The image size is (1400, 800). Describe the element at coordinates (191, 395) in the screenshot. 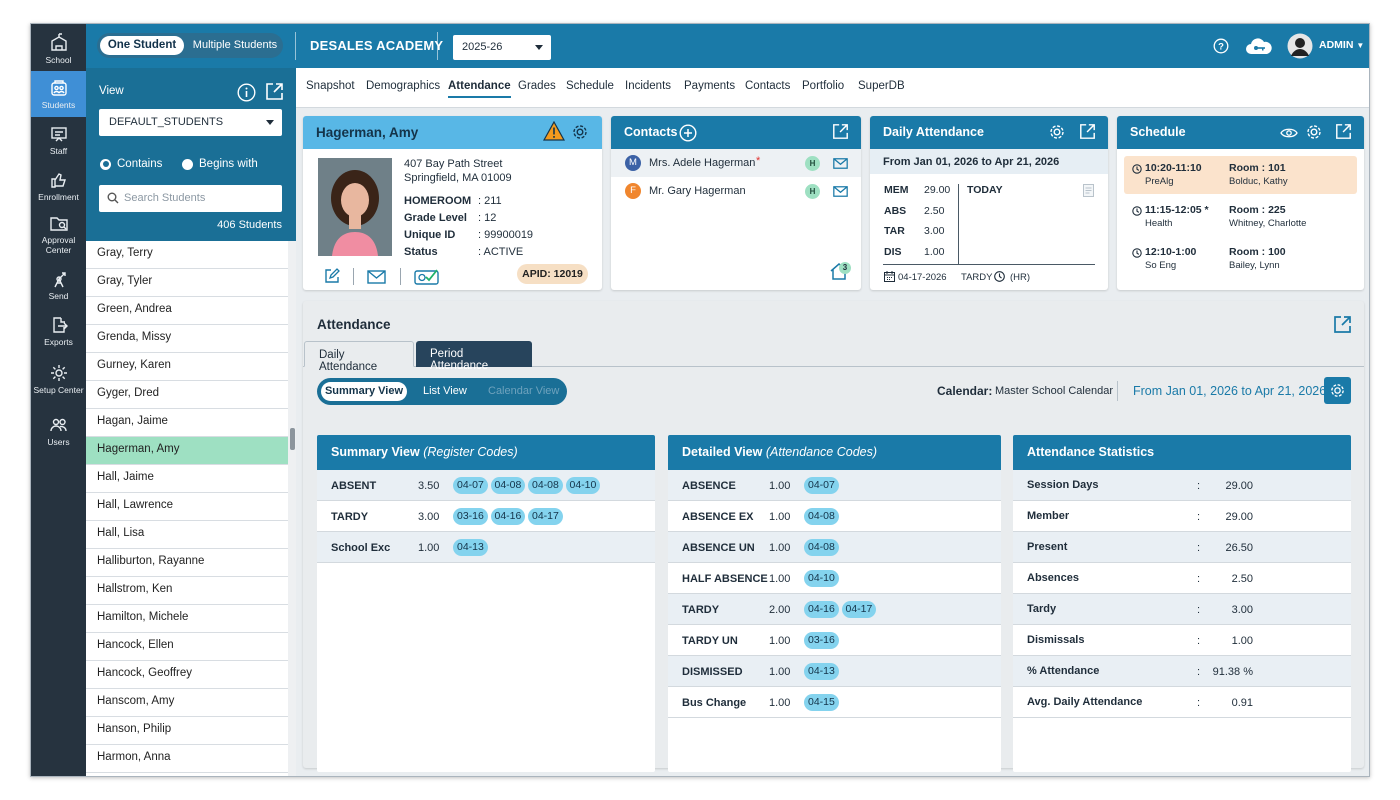

I see `student-list-item: Gyger, Dred` at that location.